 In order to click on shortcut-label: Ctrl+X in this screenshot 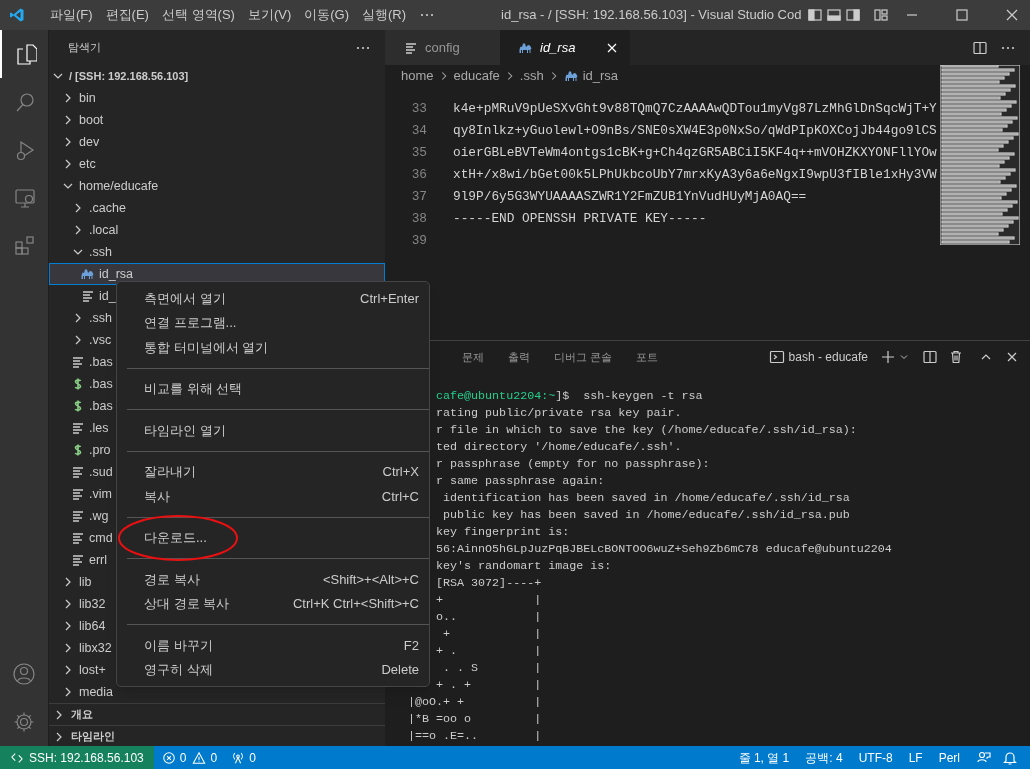, I will do `click(400, 472)`.